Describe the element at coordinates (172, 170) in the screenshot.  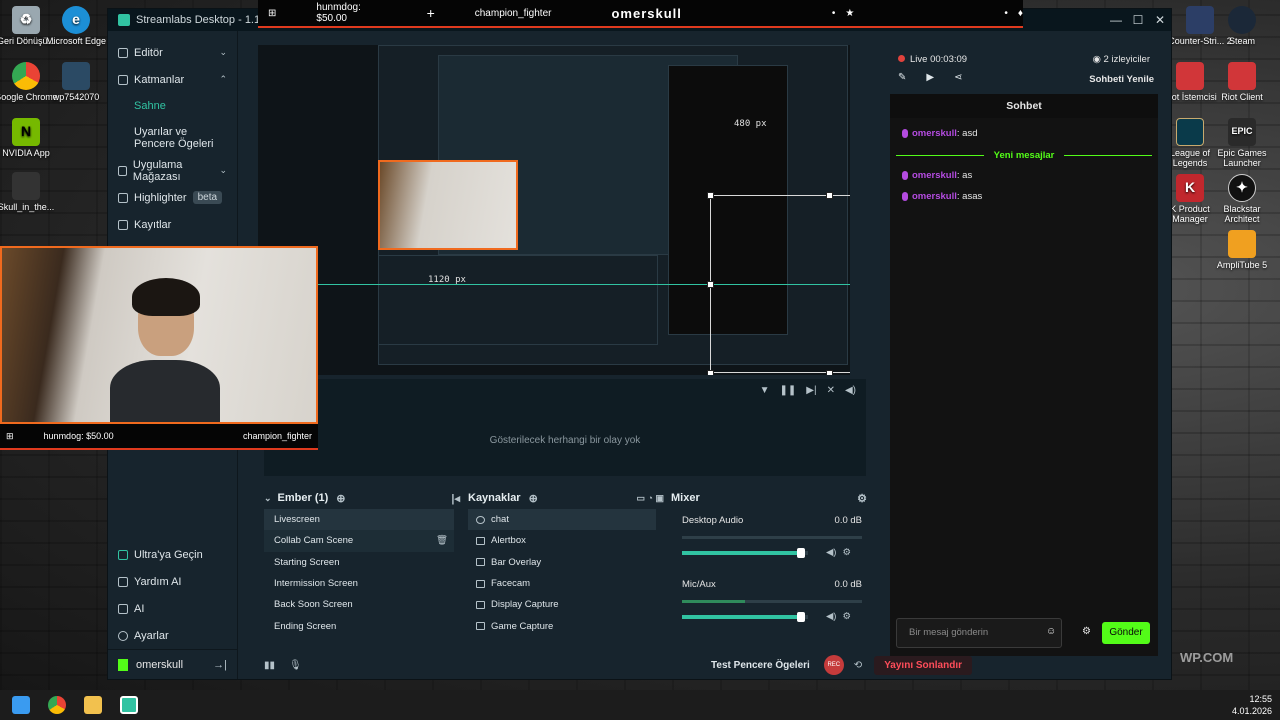
I see `sidebar-item-app-store: Uygulama Mağazası ⌄` at that location.